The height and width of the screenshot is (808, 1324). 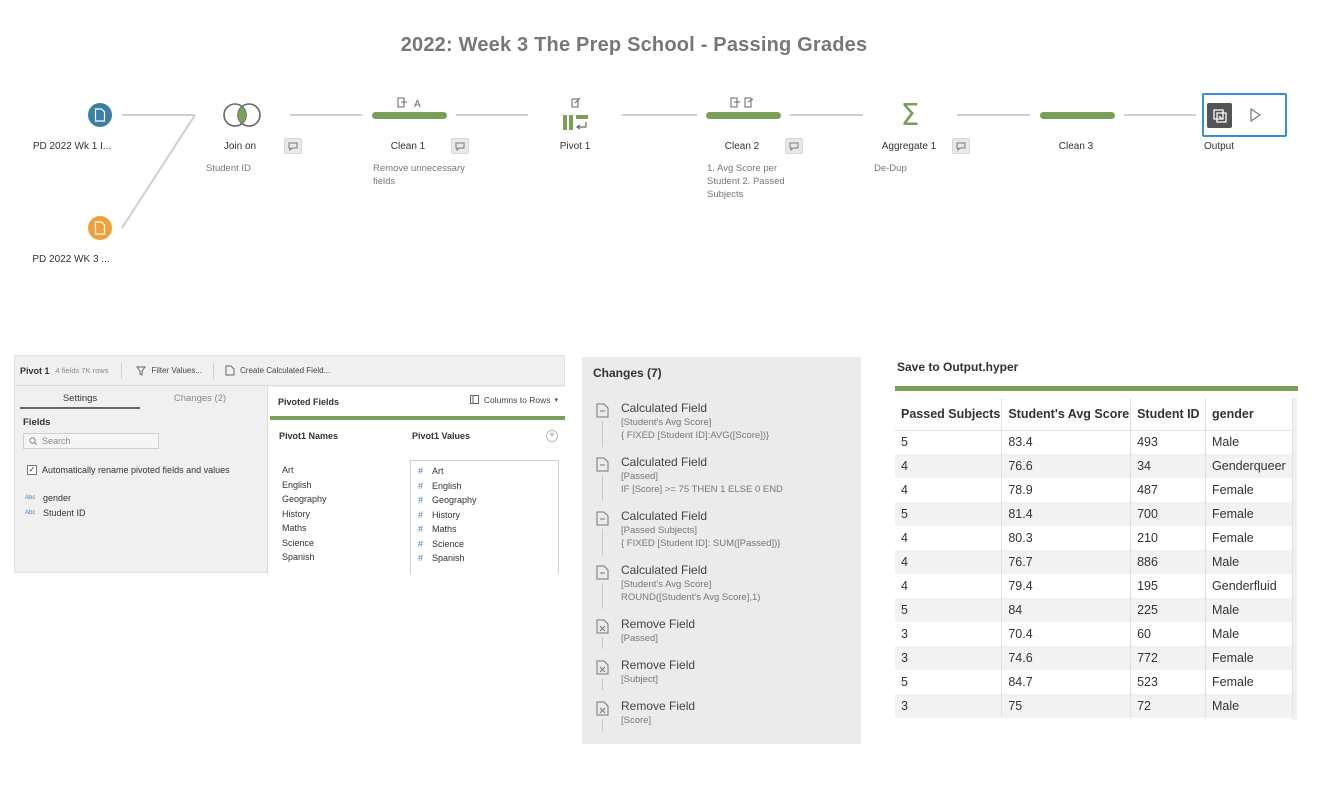 What do you see at coordinates (1096, 388) in the screenshot?
I see `output-accent-bar` at bounding box center [1096, 388].